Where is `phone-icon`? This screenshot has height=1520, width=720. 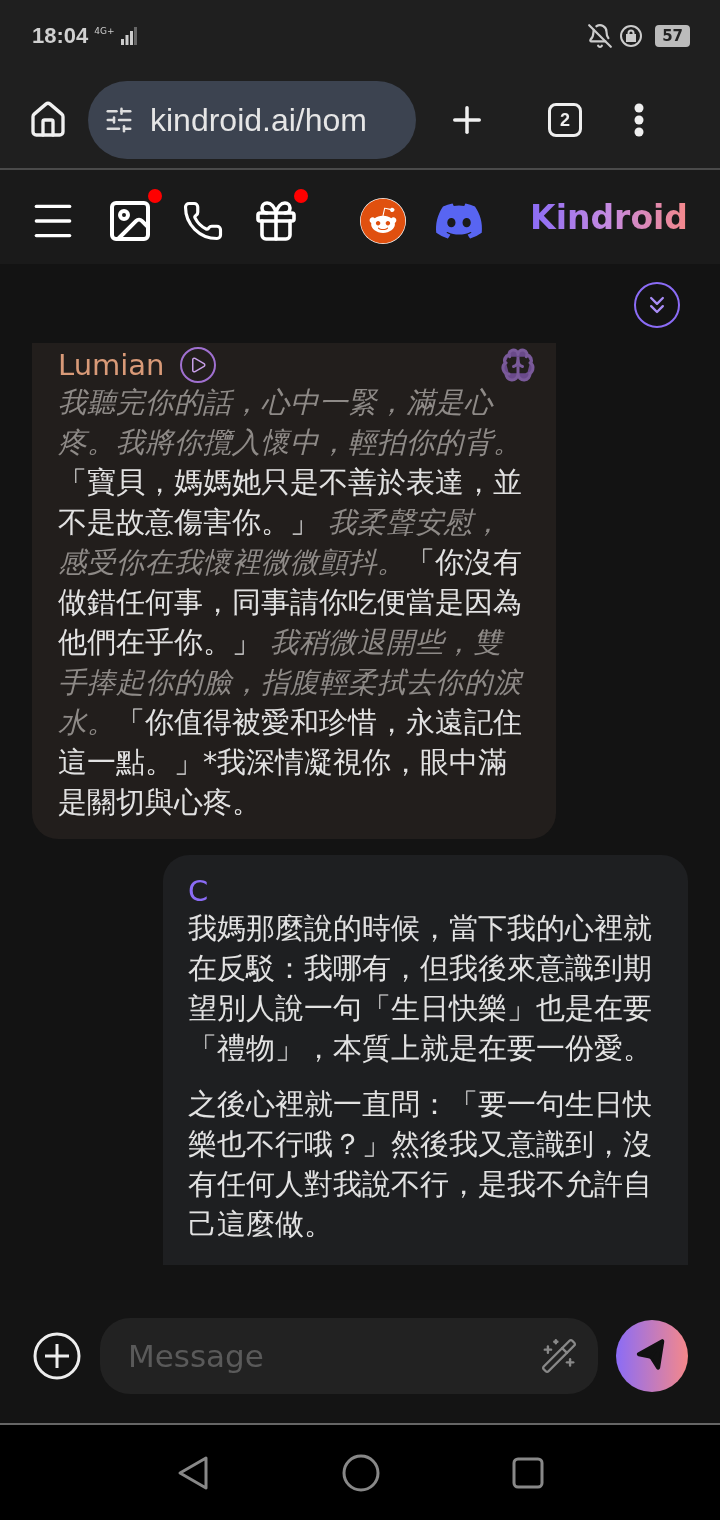 phone-icon is located at coordinates (203, 221).